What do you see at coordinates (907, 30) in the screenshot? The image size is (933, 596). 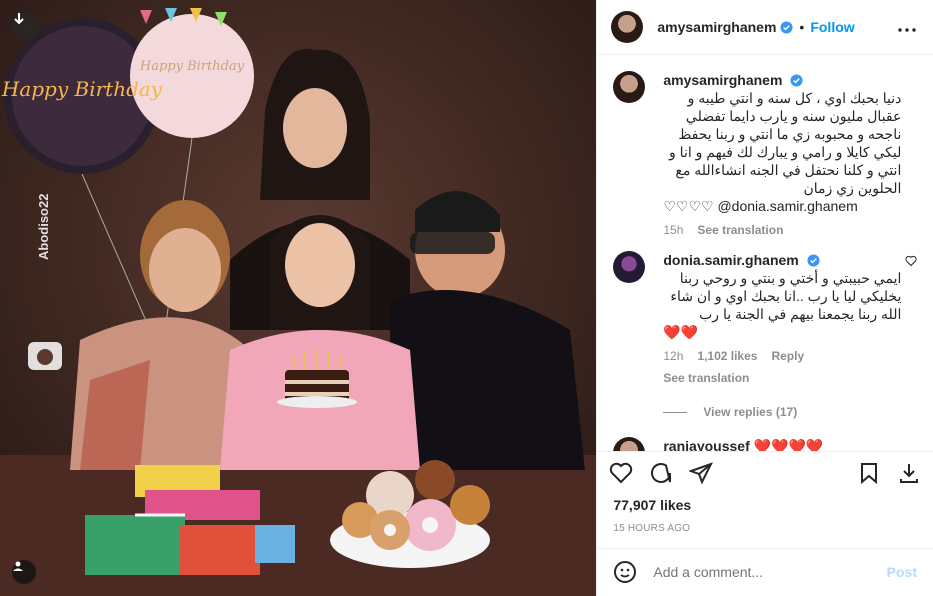 I see `more-icon` at bounding box center [907, 30].